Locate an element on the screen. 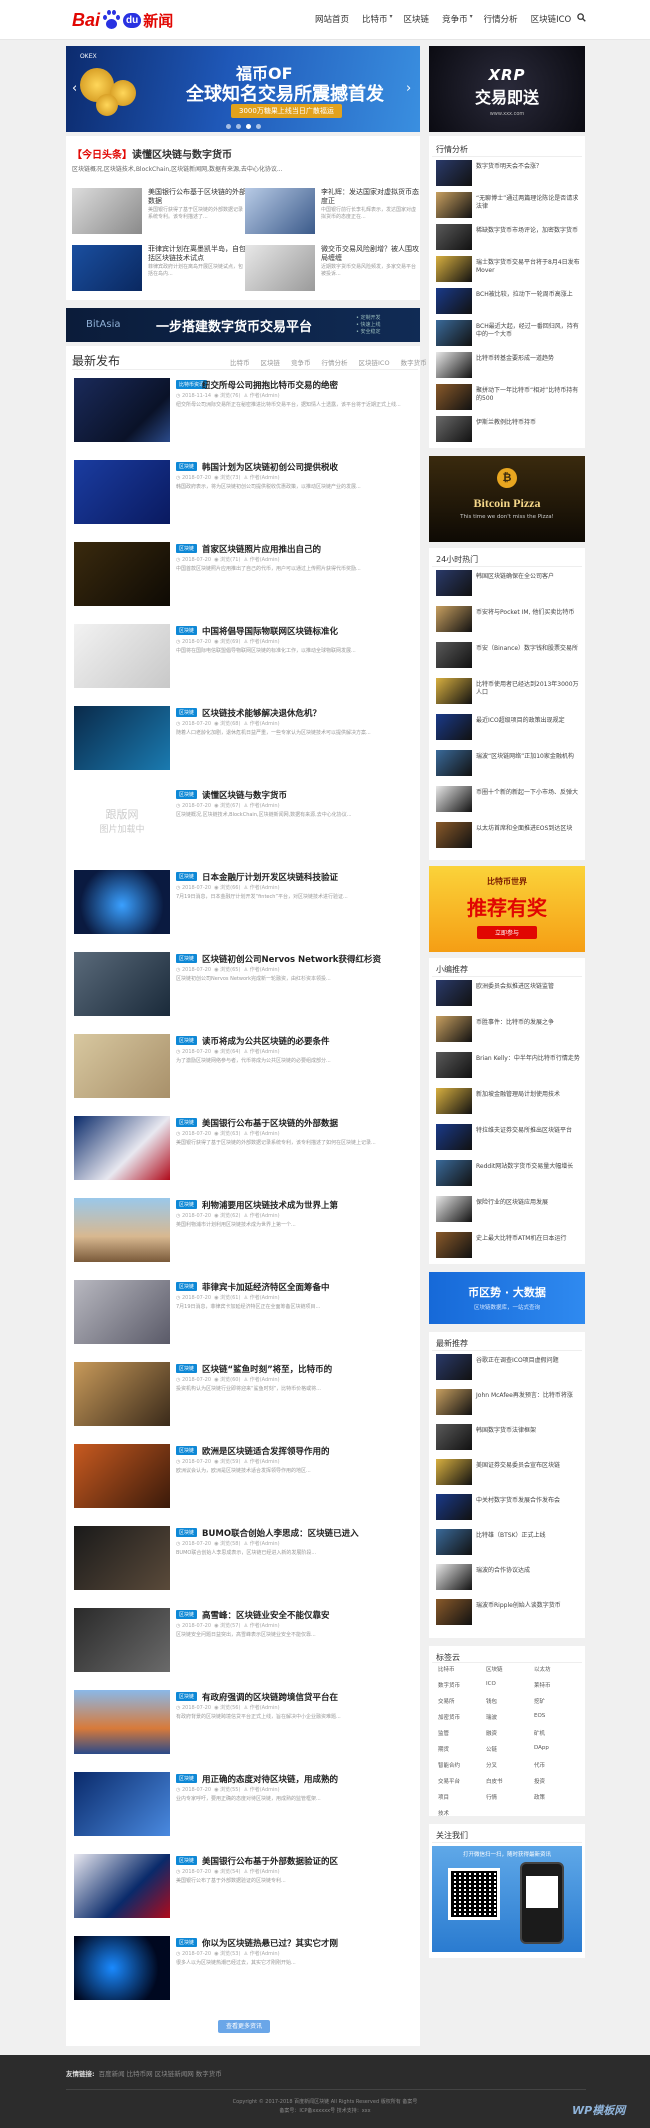  article-title: 读币将成为公共区块链的必要条件 is located at coordinates (266, 1041).